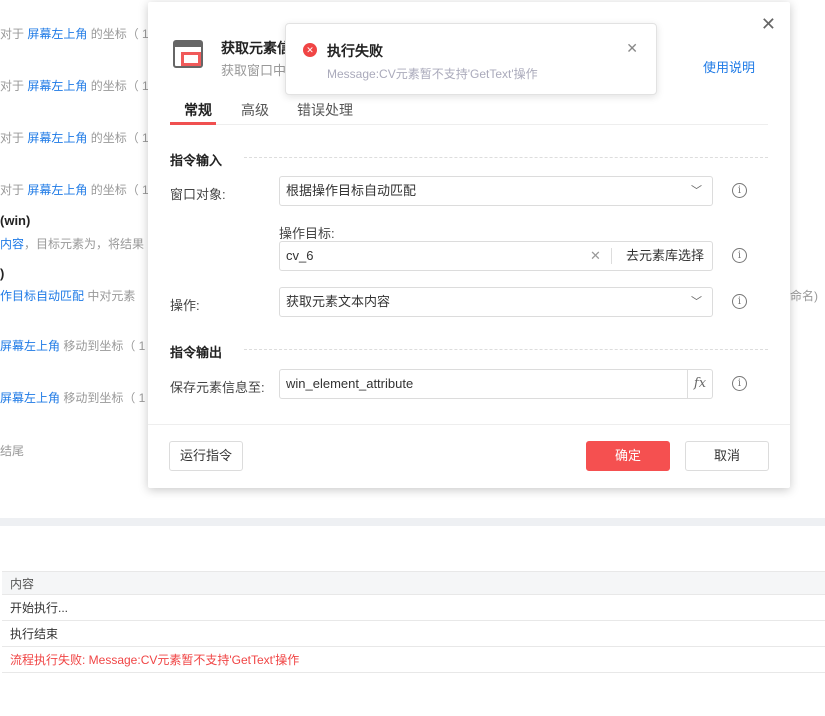 The height and width of the screenshot is (716, 825). What do you see at coordinates (325, 110) in the screenshot?
I see `tab-error-handling: 错误处理` at bounding box center [325, 110].